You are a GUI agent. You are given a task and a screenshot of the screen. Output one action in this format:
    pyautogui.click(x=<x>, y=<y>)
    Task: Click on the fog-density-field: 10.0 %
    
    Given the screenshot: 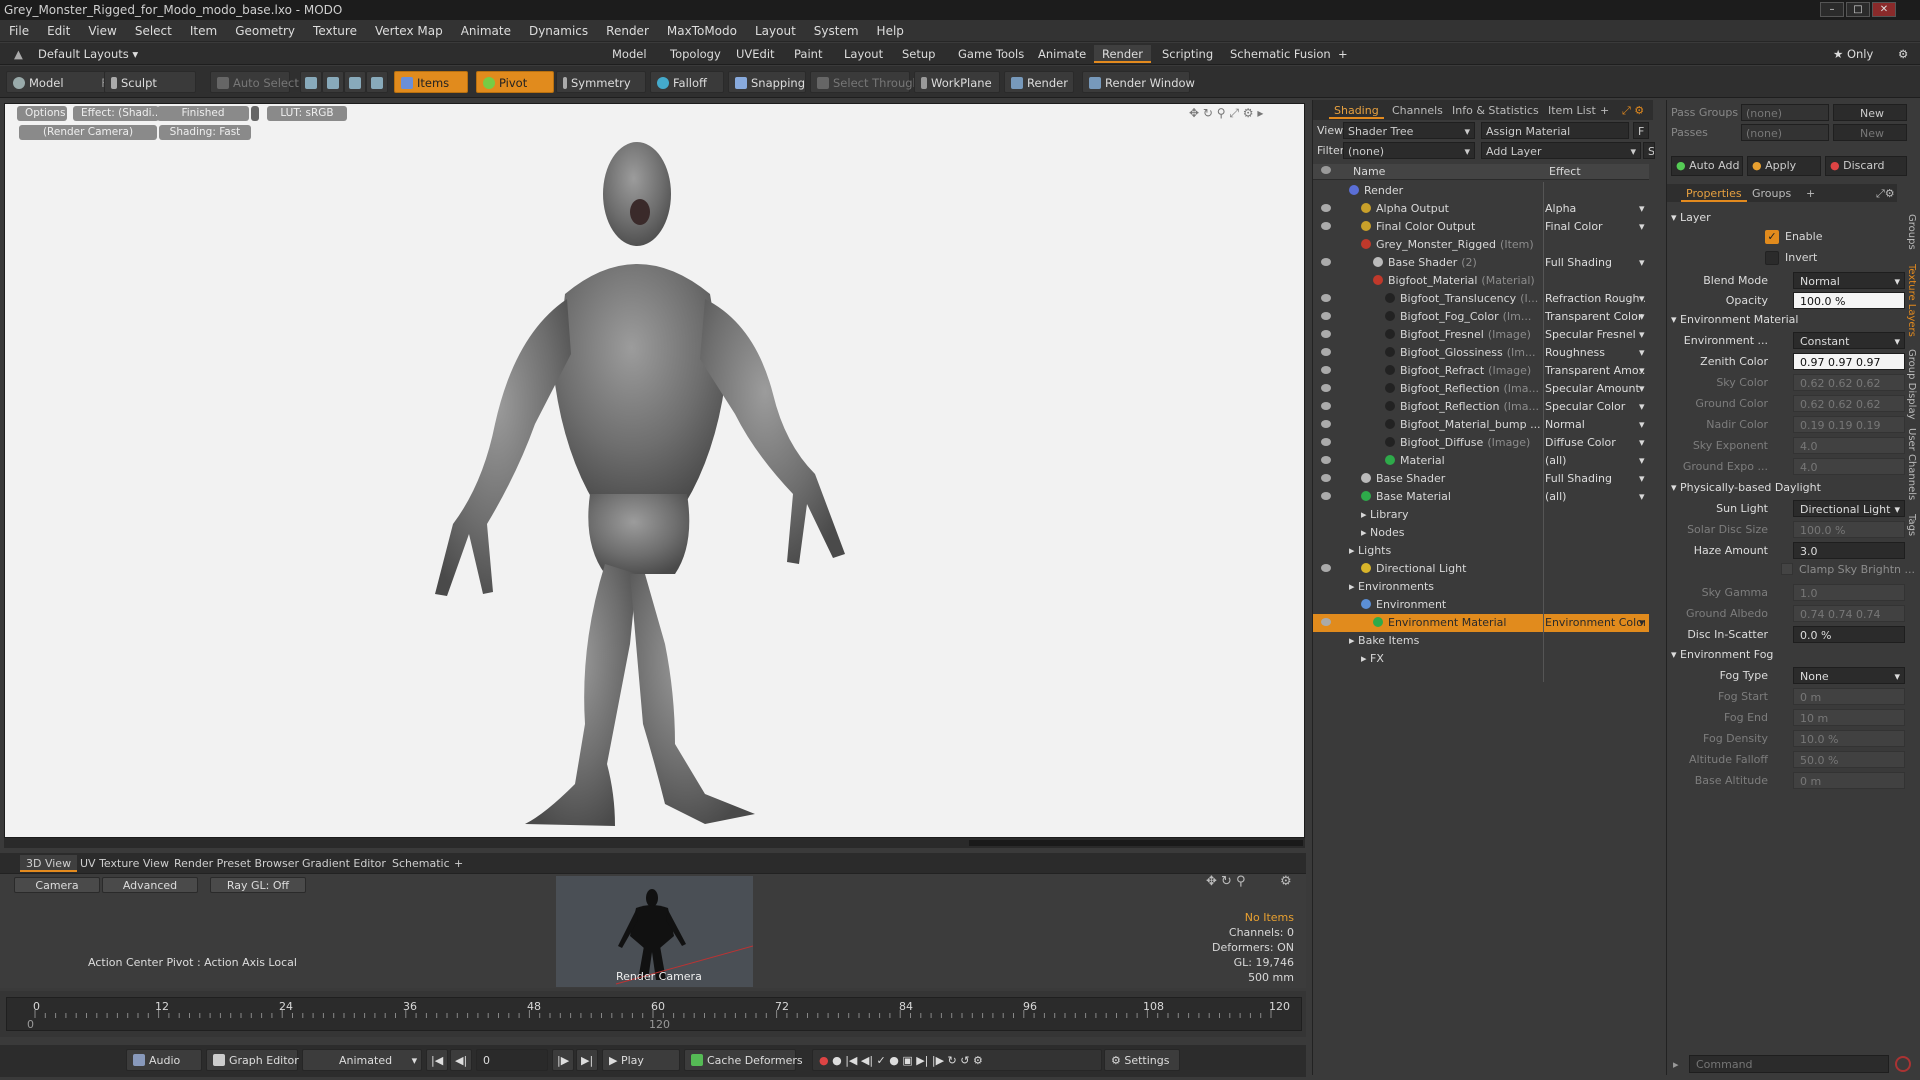 What is the action you would take?
    pyautogui.click(x=1849, y=738)
    